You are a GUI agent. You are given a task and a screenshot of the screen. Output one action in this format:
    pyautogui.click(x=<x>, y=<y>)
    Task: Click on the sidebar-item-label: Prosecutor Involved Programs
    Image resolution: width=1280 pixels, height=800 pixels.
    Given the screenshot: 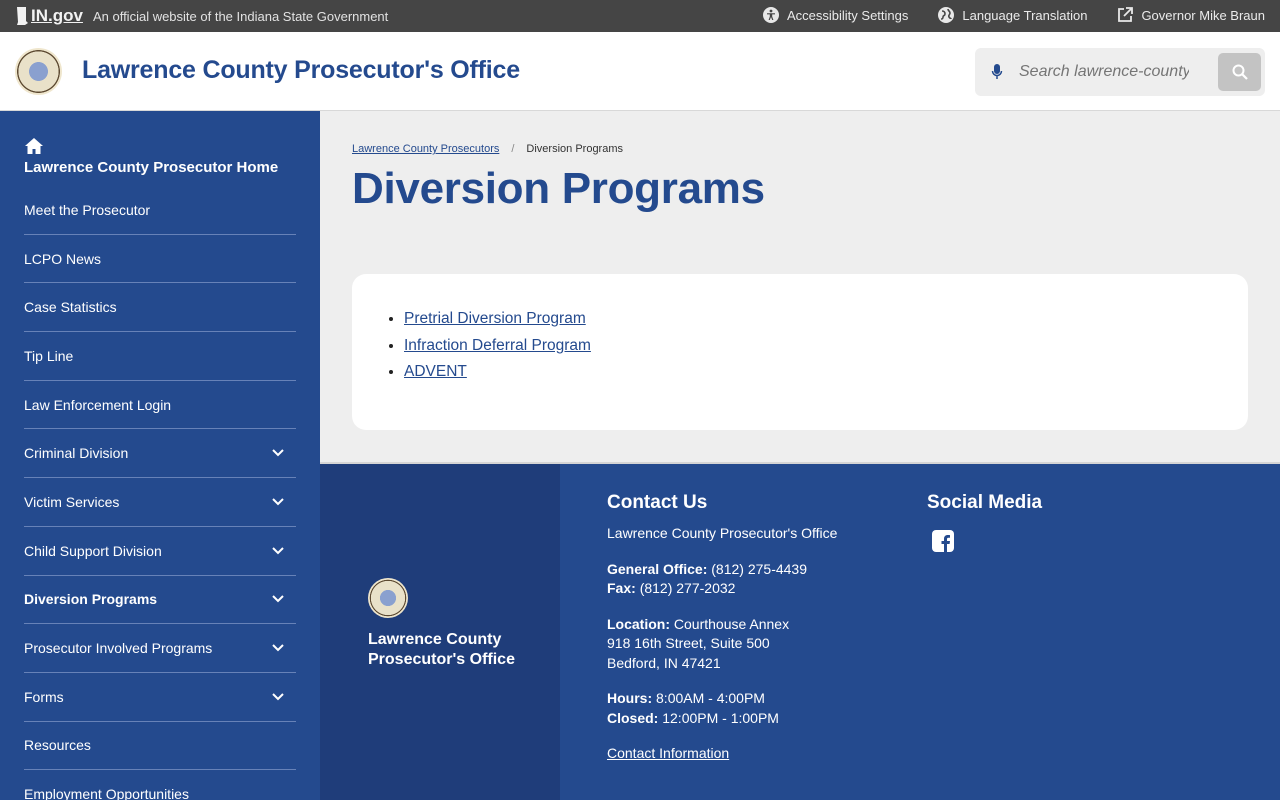 What is the action you would take?
    pyautogui.click(x=118, y=648)
    